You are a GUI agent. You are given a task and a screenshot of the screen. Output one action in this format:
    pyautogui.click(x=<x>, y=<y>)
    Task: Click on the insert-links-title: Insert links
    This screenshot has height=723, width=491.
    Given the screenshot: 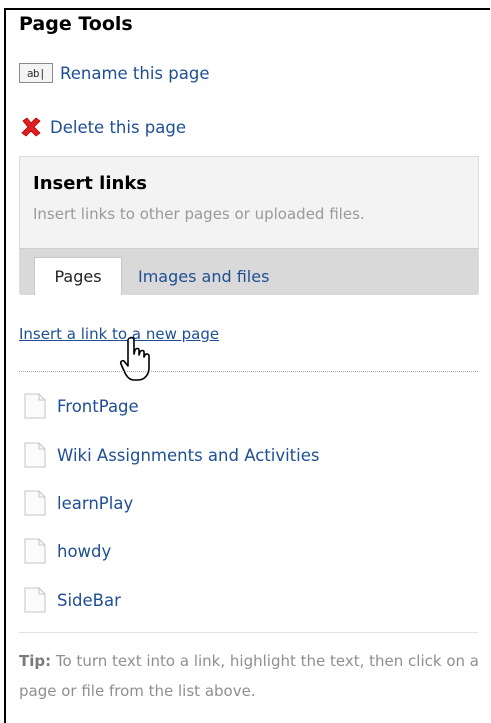 What is the action you would take?
    pyautogui.click(x=90, y=183)
    